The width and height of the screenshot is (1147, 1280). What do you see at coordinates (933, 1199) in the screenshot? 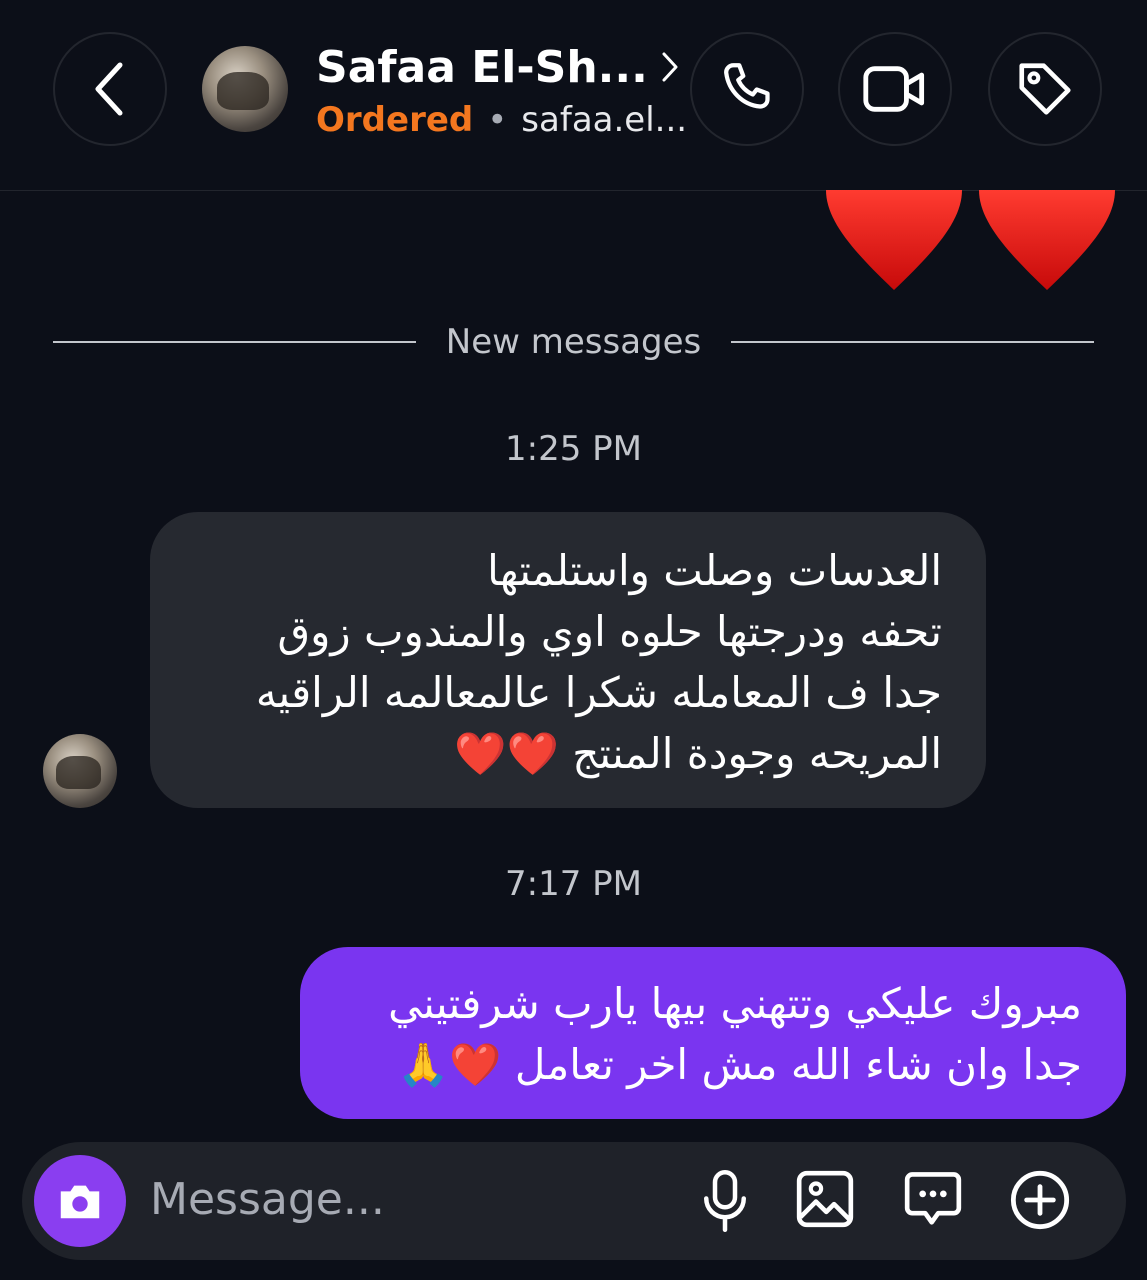
I see `chat-bubble-icon` at bounding box center [933, 1199].